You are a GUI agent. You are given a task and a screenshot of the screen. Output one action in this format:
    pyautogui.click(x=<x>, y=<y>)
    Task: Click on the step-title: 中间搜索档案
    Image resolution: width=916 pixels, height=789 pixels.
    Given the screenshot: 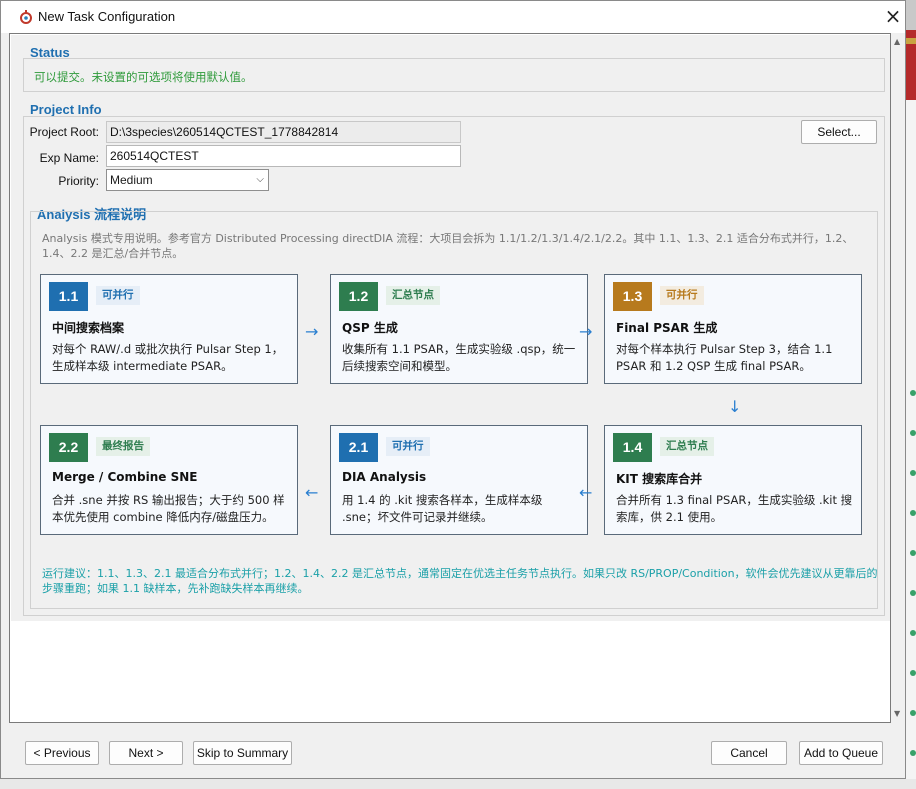 What is the action you would take?
    pyautogui.click(x=88, y=328)
    